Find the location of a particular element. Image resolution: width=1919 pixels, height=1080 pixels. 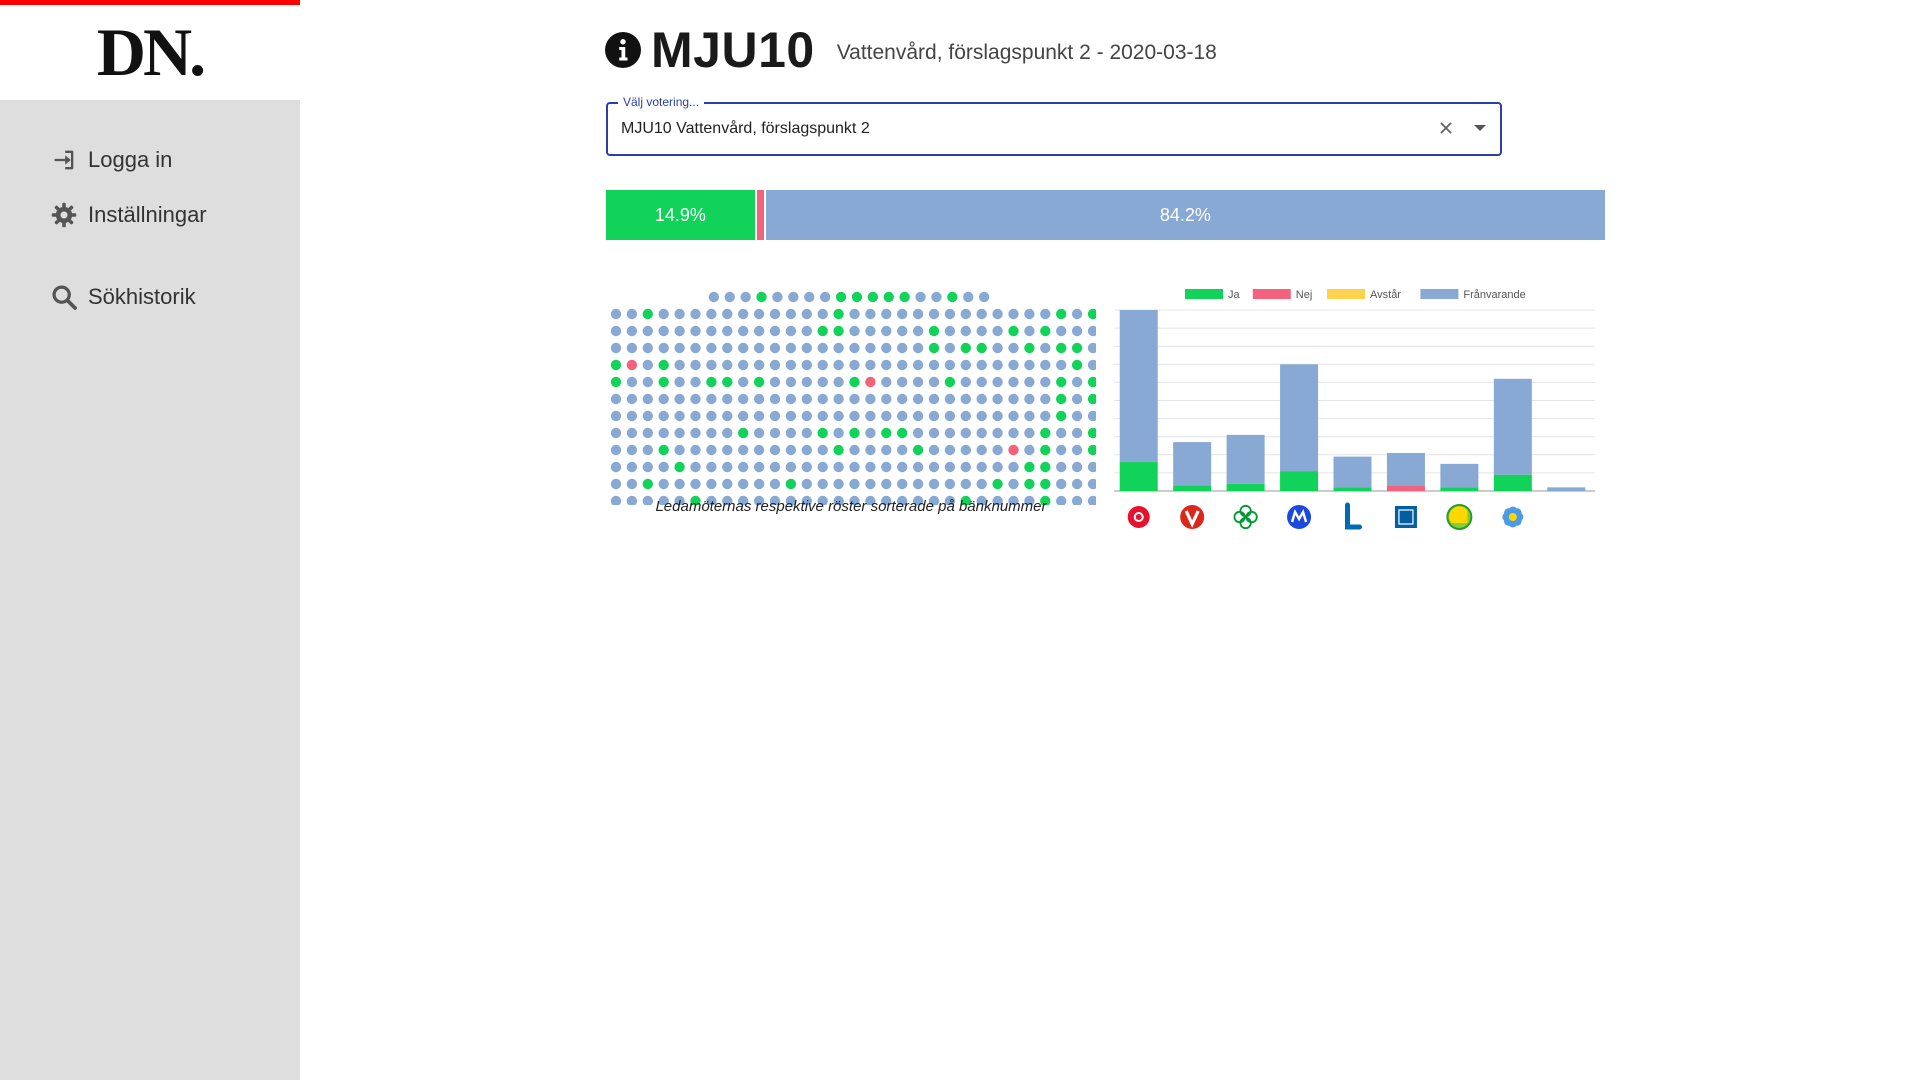

mp-party-icon is located at coordinates (1459, 517).